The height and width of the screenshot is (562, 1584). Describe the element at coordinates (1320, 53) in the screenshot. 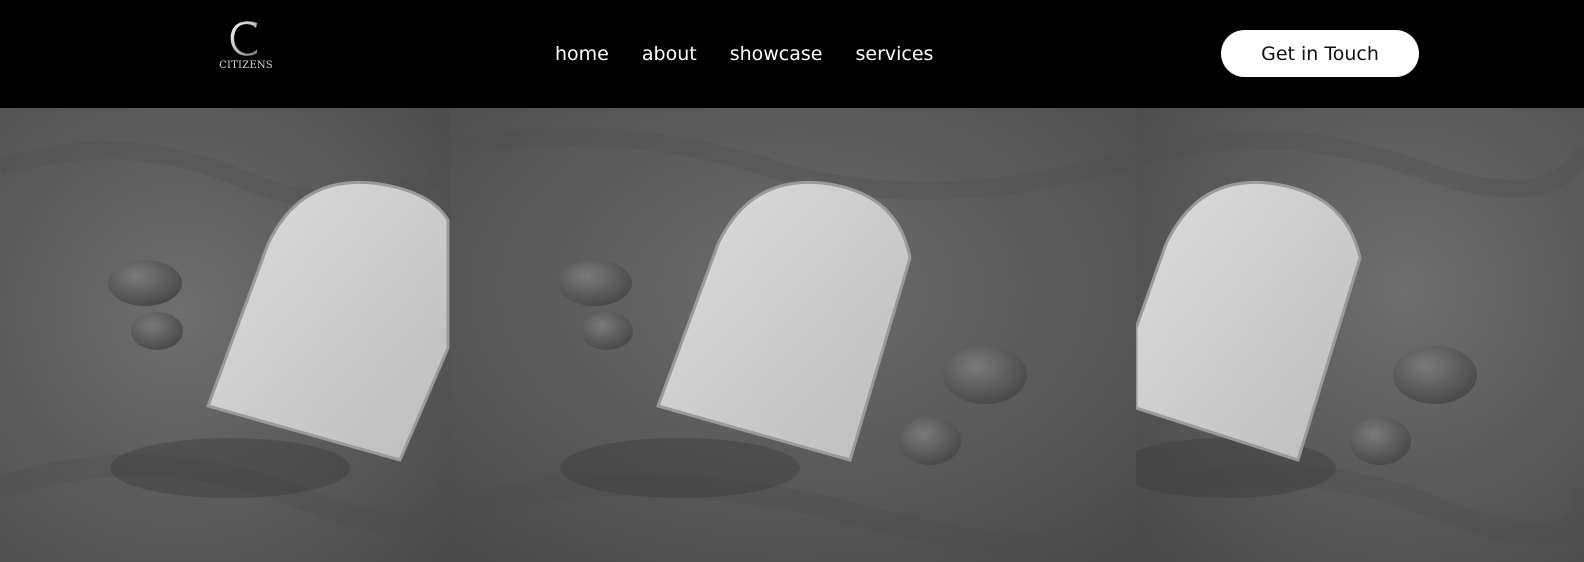

I see `get-in-touch-button: Get in Touch` at that location.